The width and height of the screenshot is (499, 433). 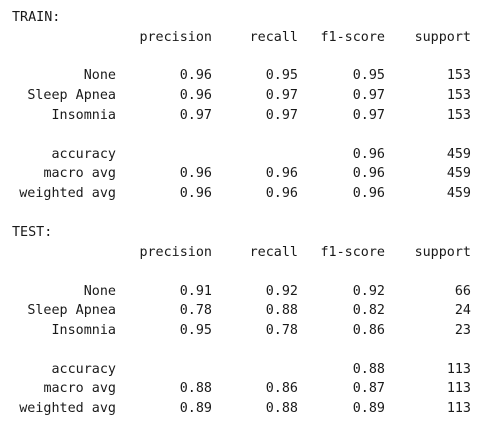 What do you see at coordinates (368, 75) in the screenshot?
I see `f1-score-value: 0.95` at bounding box center [368, 75].